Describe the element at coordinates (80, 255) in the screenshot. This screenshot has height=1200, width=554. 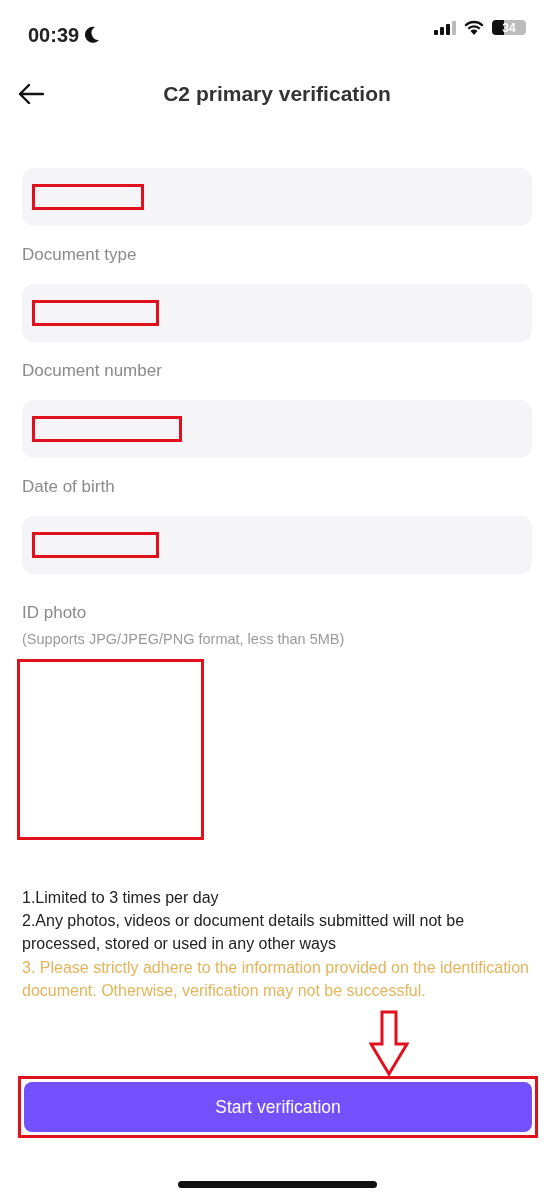
I see `field-label: Document type` at that location.